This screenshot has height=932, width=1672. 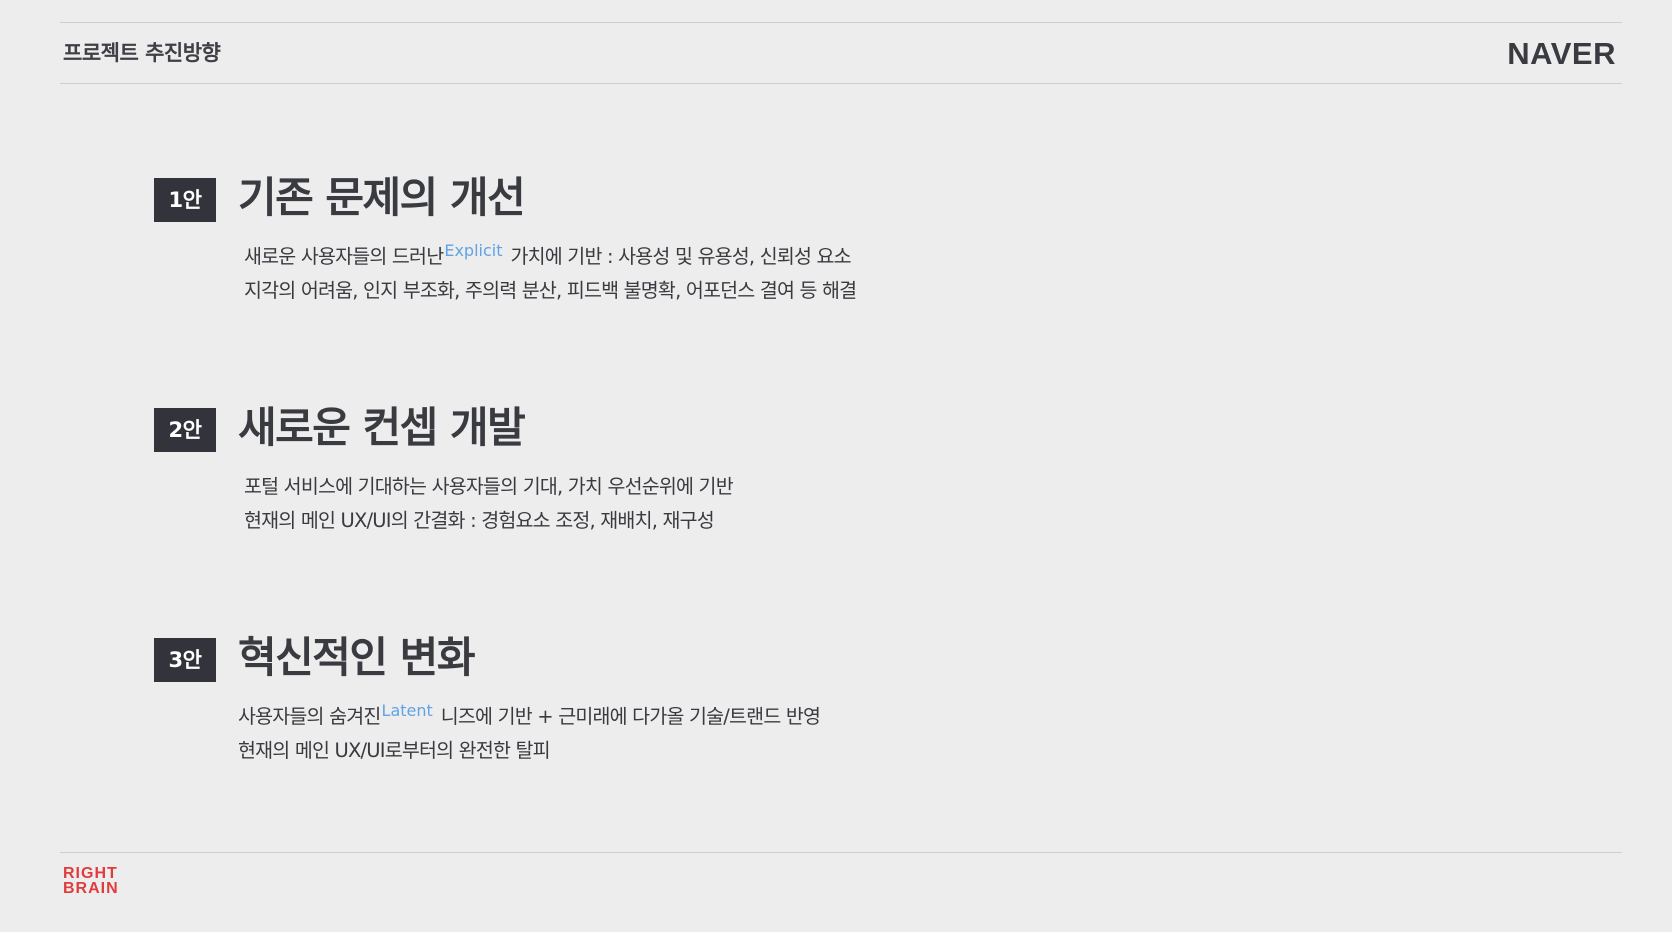 I want to click on header-bottom-rule, so click(x=841, y=83).